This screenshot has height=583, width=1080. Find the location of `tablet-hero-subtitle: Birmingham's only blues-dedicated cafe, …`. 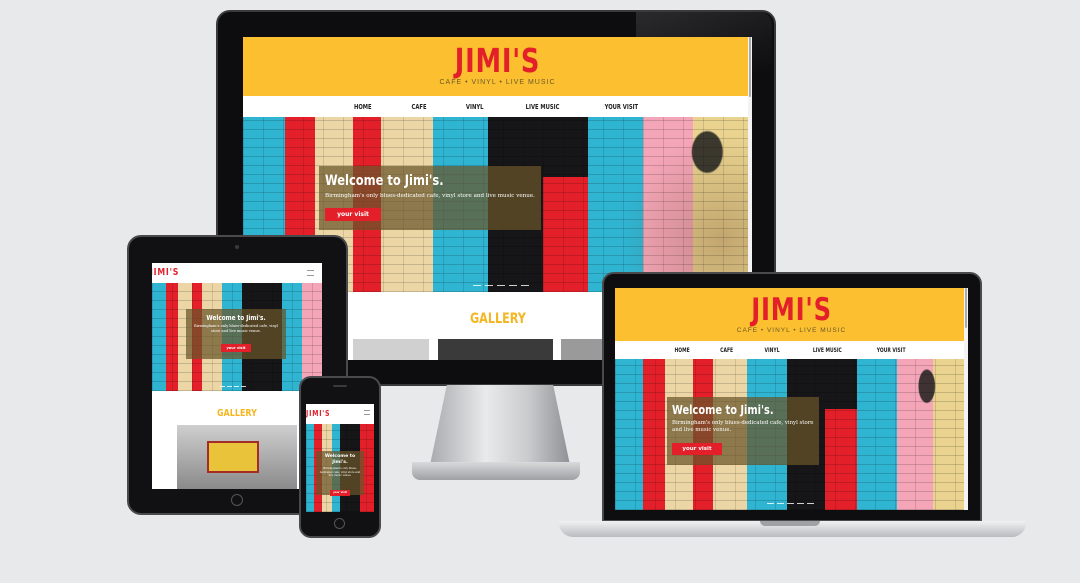

tablet-hero-subtitle: Birmingham's only blues-dedicated cafe, … is located at coordinates (236, 328).